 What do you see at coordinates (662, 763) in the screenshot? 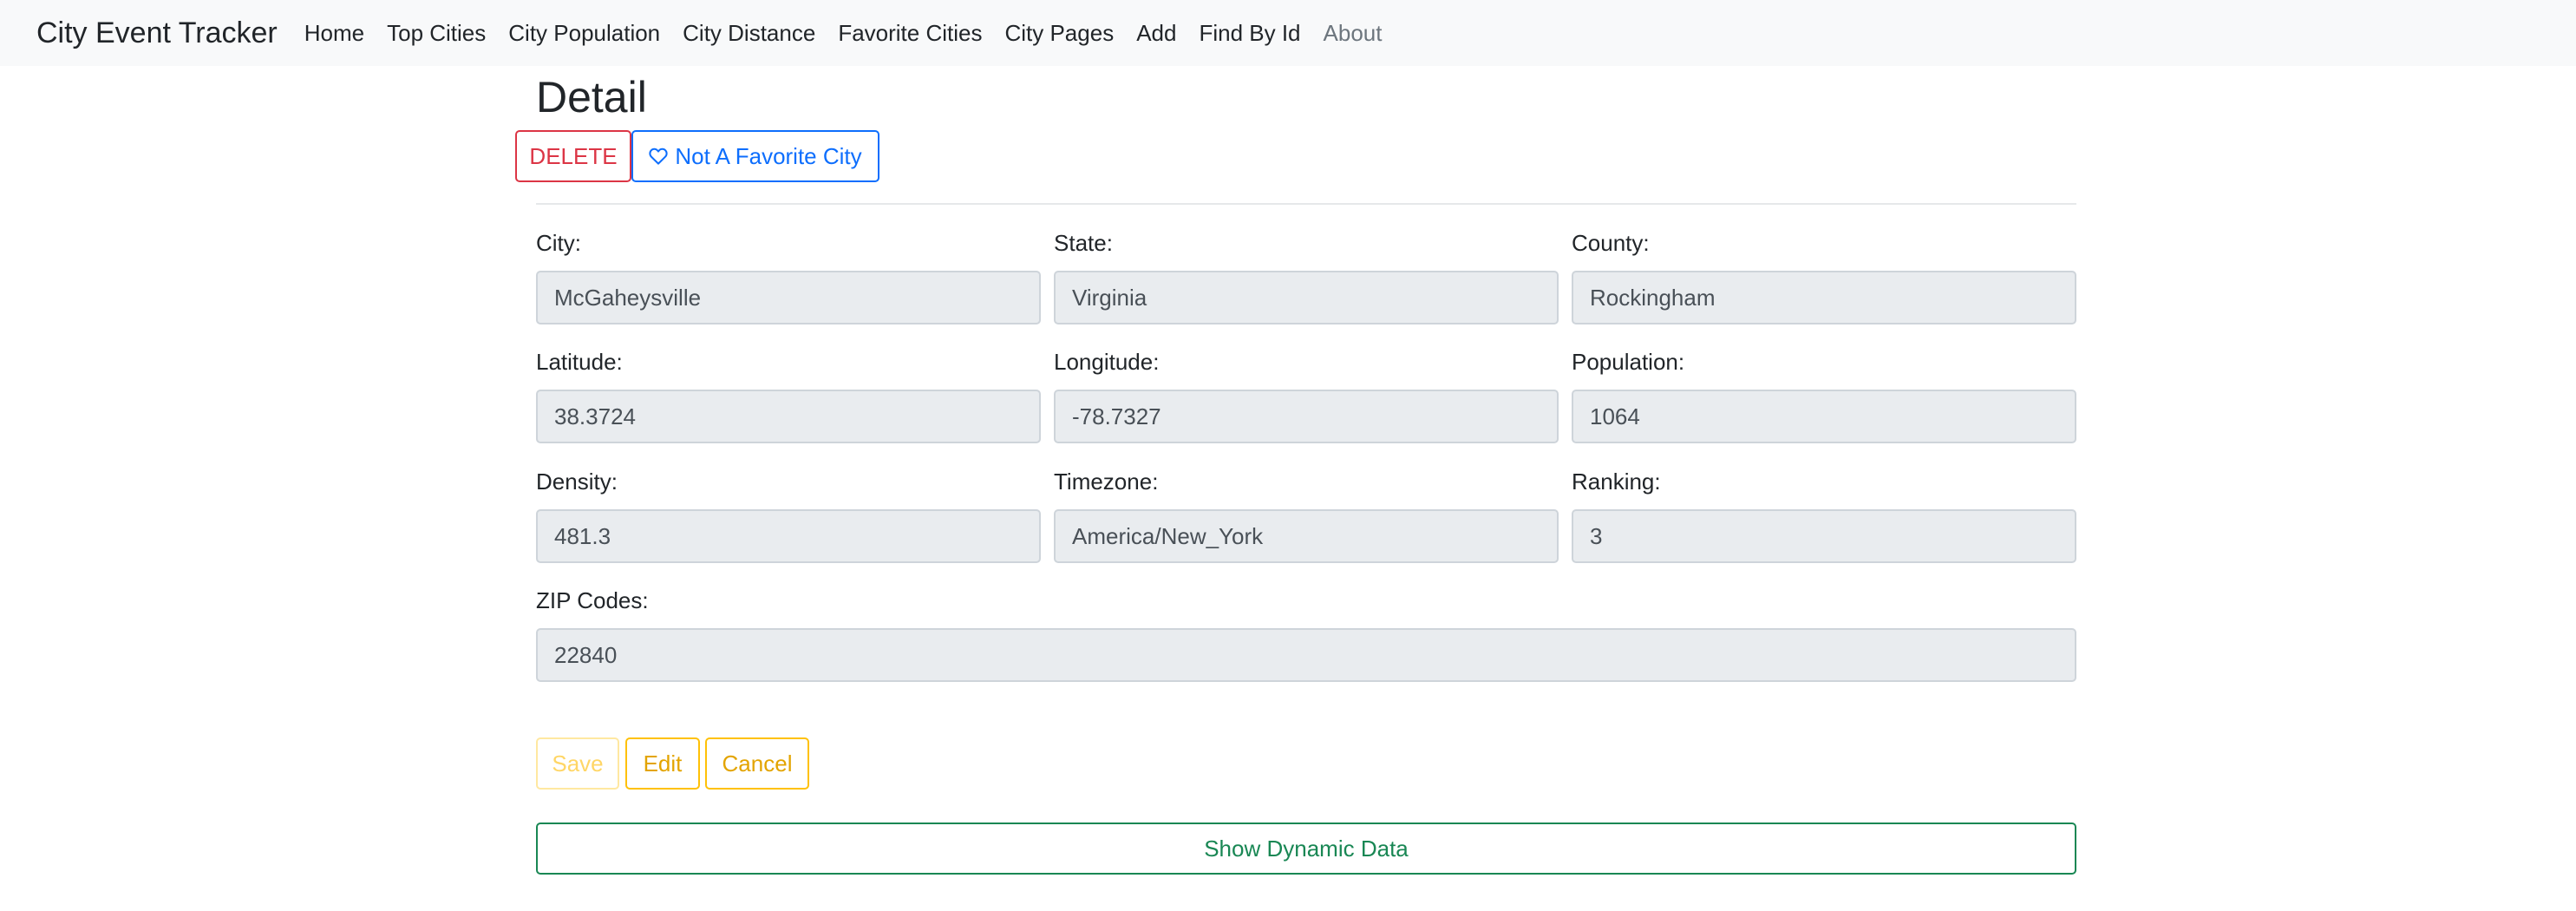
I see `edit-button: Edit` at bounding box center [662, 763].